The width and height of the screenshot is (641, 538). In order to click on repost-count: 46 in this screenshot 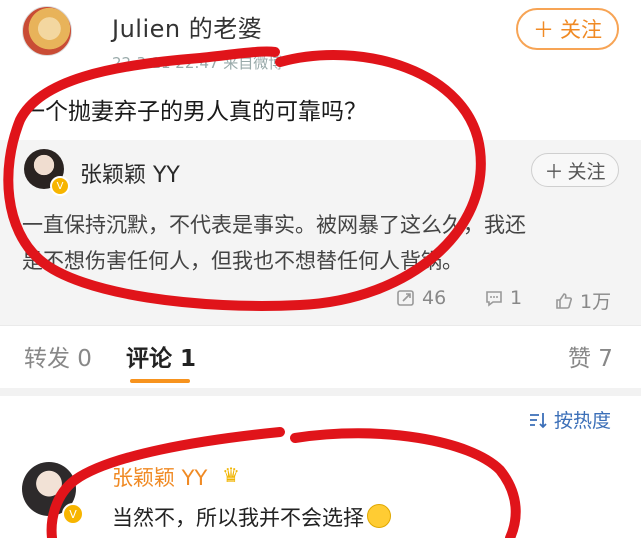, I will do `click(434, 298)`.